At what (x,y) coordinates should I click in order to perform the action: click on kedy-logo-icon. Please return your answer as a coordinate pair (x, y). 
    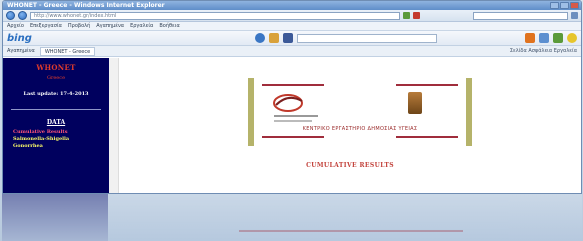
    Looking at the image, I should click on (295, 108).